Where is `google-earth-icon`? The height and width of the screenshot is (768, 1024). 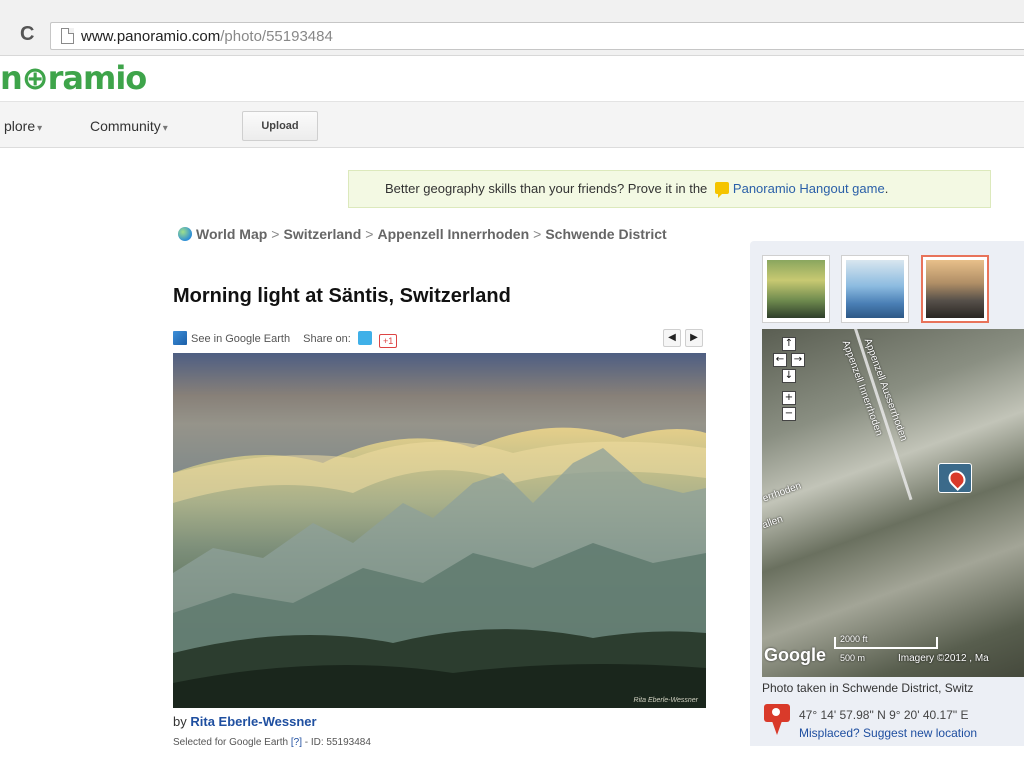
google-earth-icon is located at coordinates (180, 338).